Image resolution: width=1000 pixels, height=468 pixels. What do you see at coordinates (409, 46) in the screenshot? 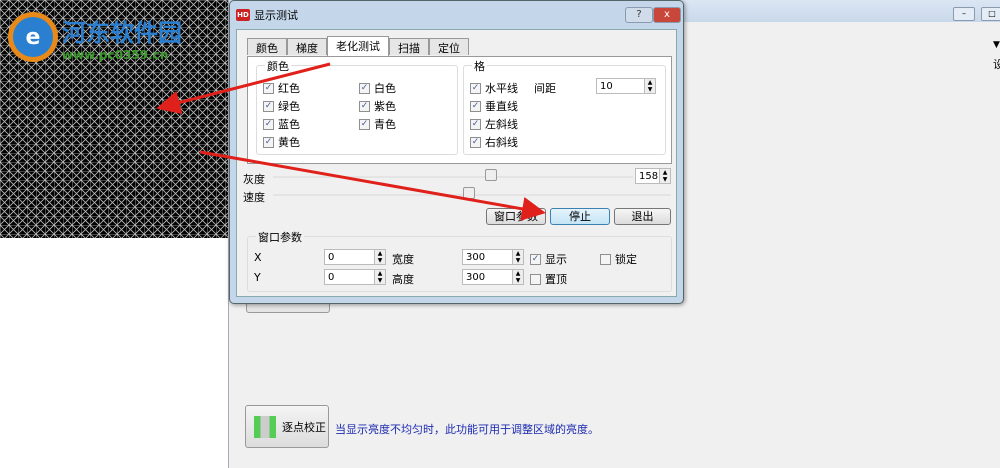
I see `tab-scan: 扫描` at bounding box center [409, 46].